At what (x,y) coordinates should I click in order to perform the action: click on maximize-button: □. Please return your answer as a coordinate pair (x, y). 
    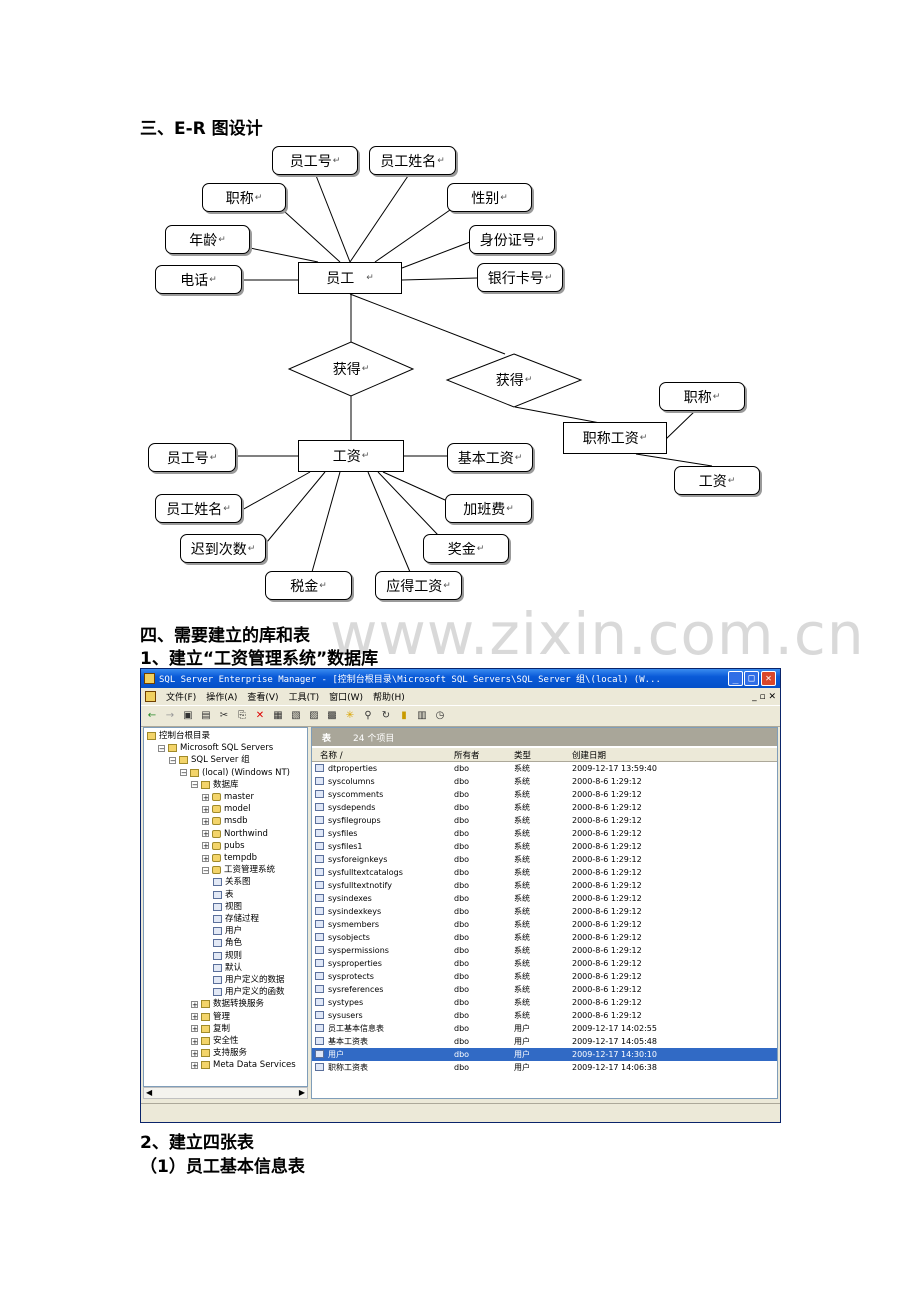
    Looking at the image, I should click on (751, 678).